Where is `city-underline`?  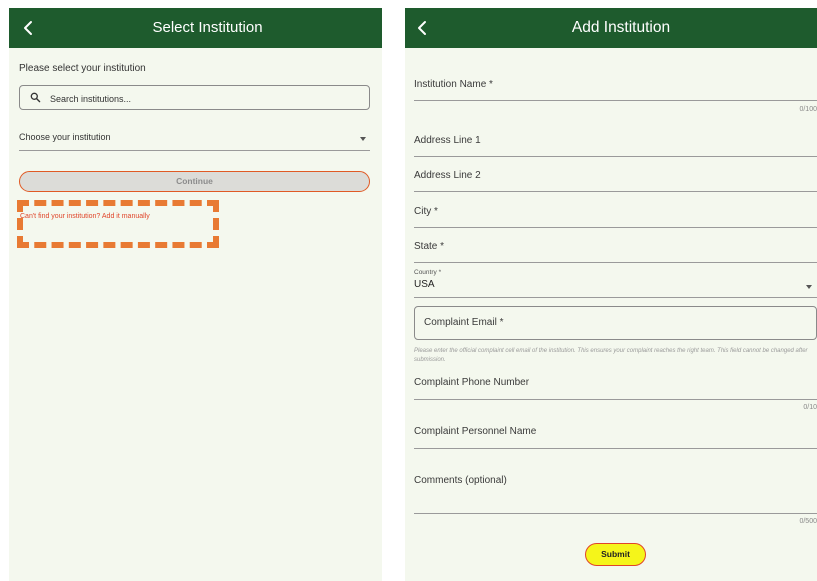
city-underline is located at coordinates (615, 227).